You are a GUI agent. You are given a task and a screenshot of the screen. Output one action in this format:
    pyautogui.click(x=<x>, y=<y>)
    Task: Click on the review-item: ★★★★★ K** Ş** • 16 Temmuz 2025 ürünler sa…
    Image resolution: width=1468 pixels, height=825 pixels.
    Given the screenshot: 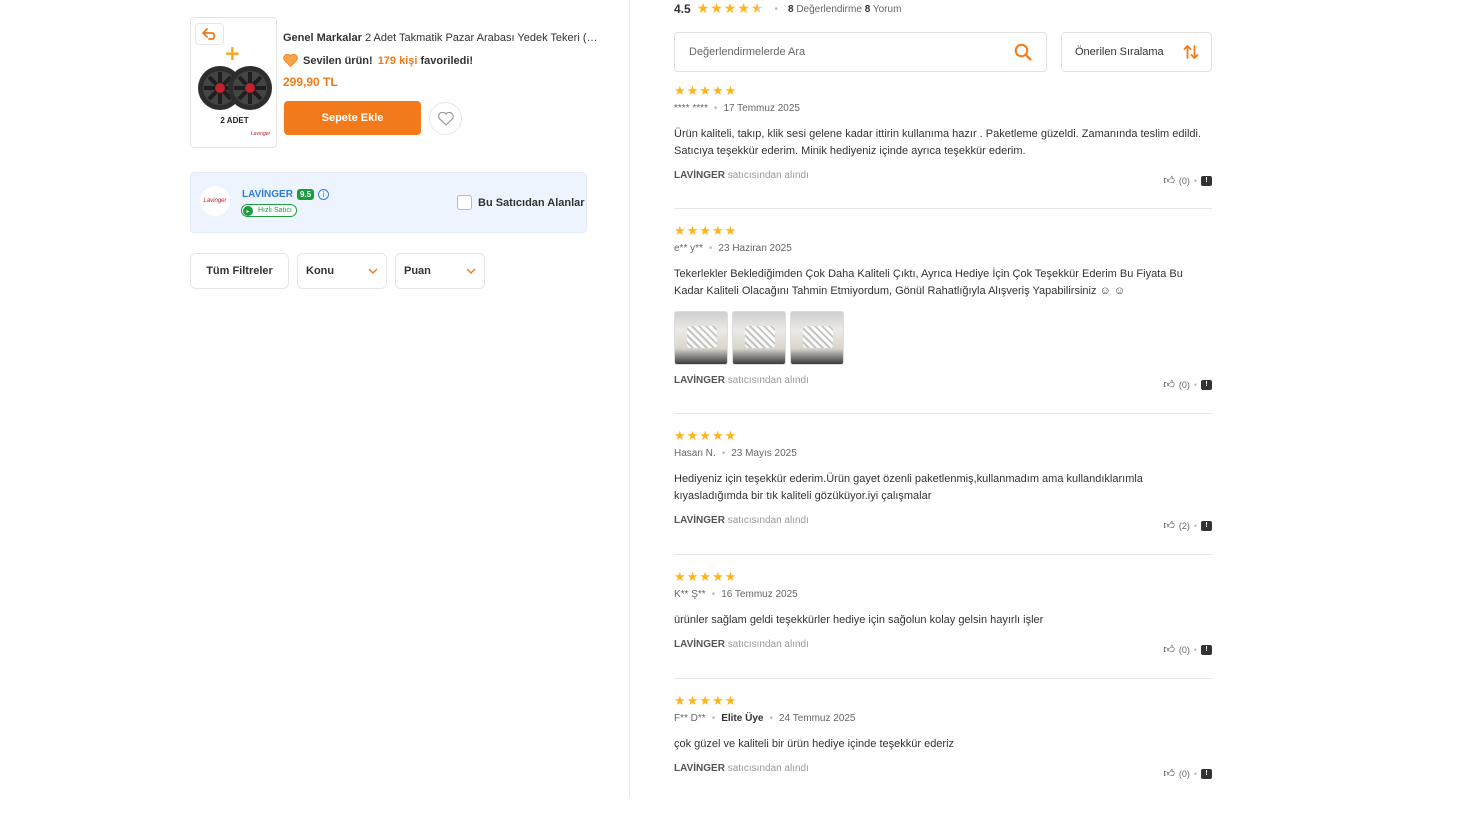 What is the action you would take?
    pyautogui.click(x=943, y=617)
    